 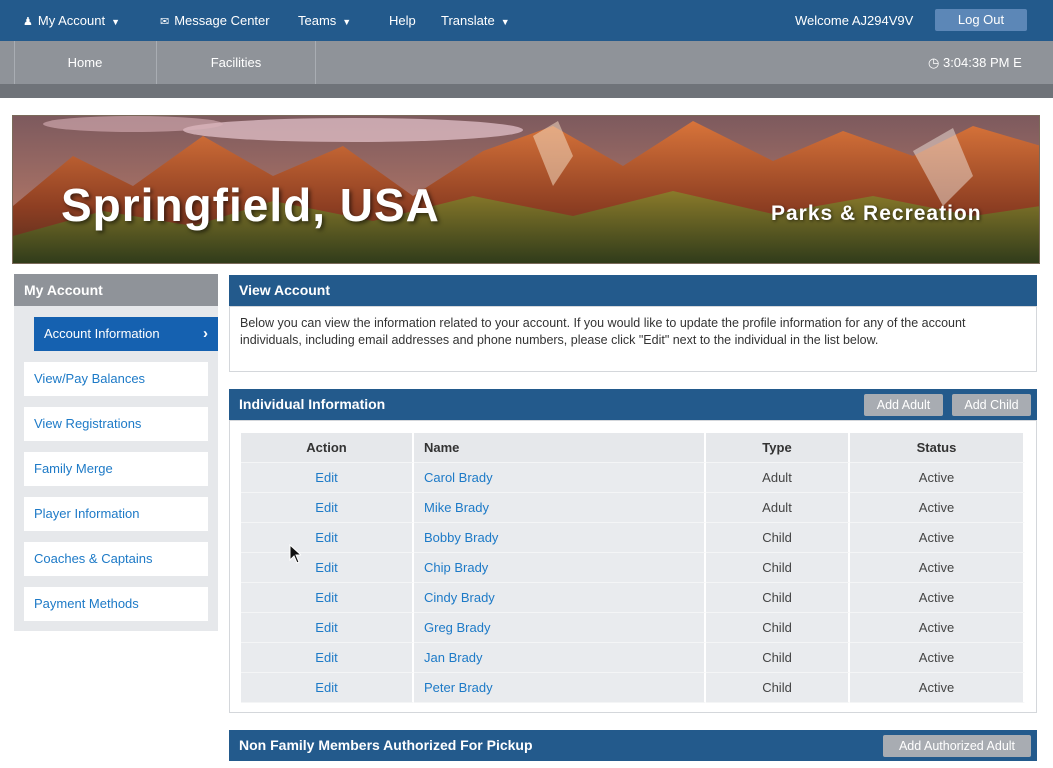 I want to click on clock-display: ◷ 3:04:38 PM E, so click(x=975, y=62).